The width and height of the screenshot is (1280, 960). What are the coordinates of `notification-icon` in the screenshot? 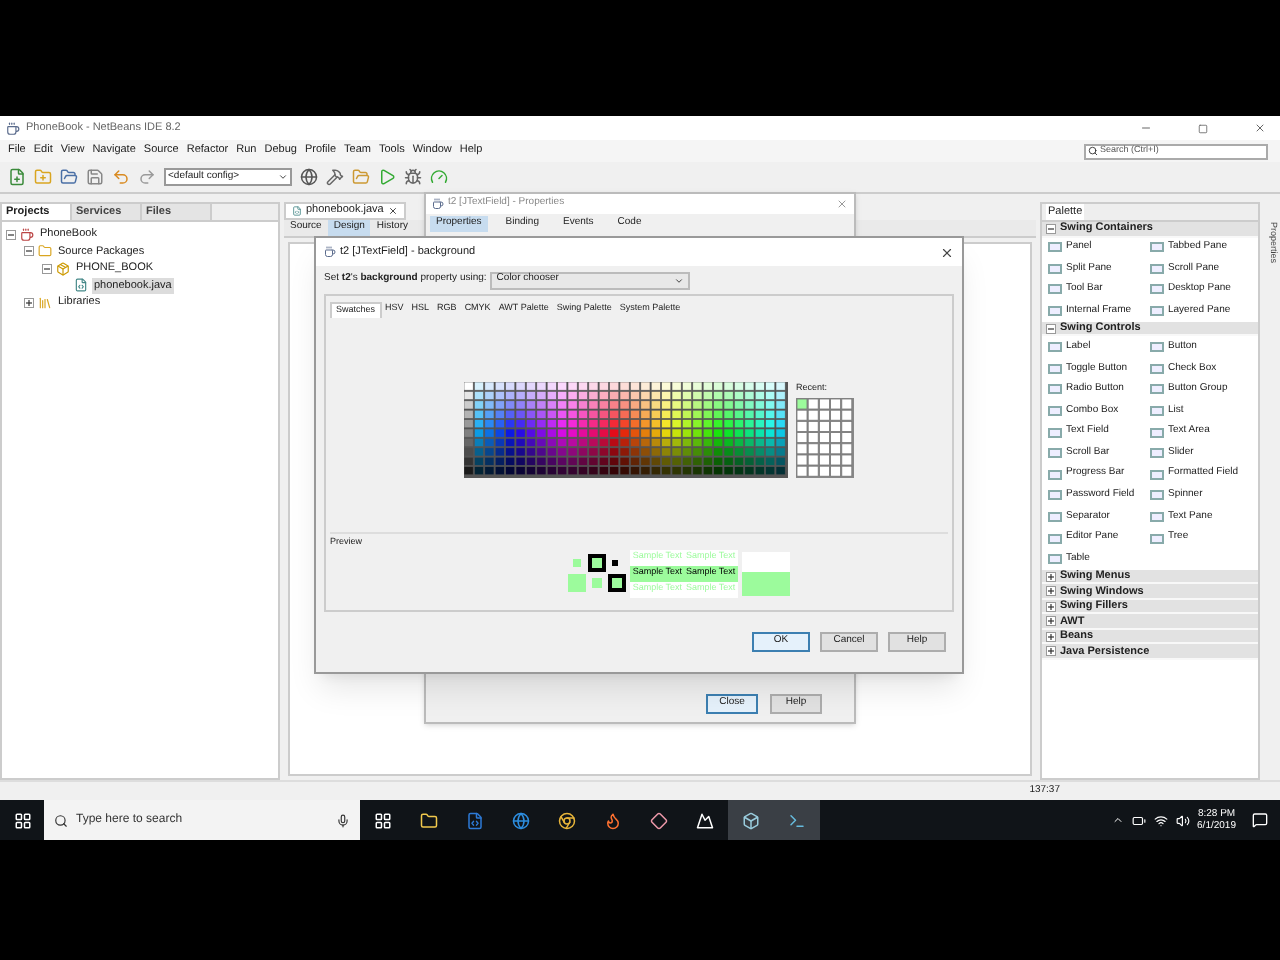 It's located at (1260, 820).